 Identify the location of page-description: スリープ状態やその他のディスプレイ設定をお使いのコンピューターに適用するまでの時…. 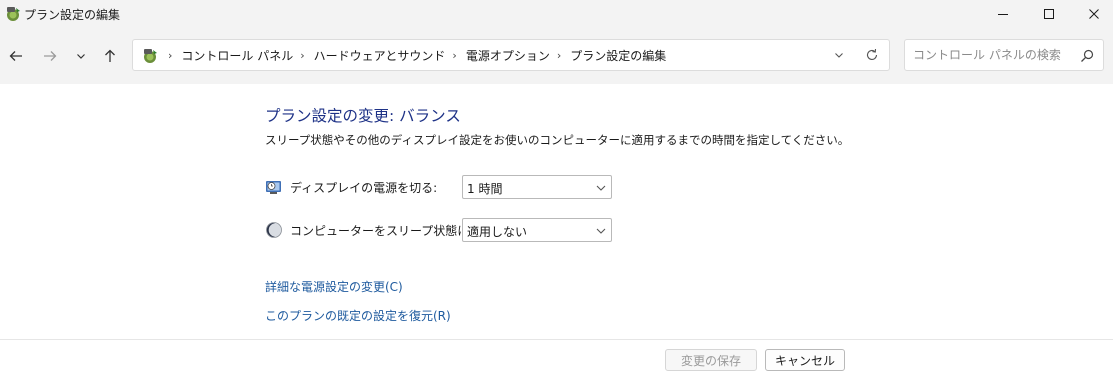
(557, 140).